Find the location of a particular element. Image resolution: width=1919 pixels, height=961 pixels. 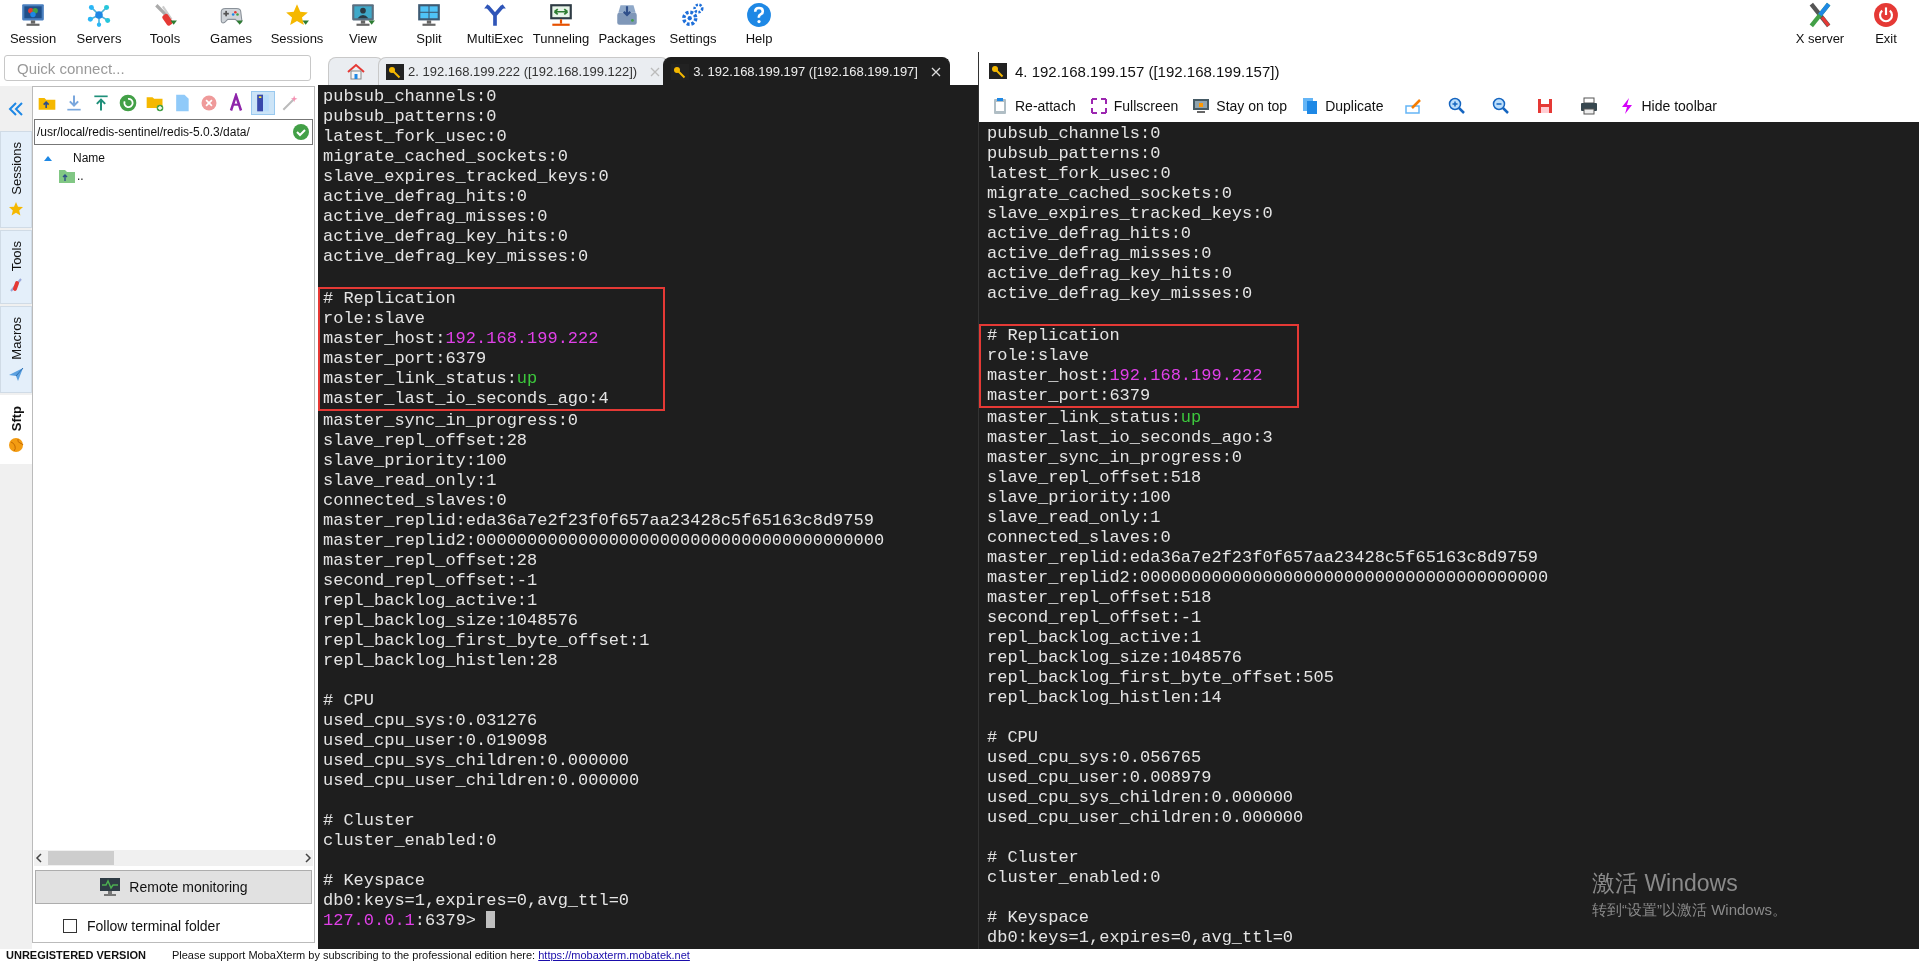

chevron-left-icon is located at coordinates (39, 858).